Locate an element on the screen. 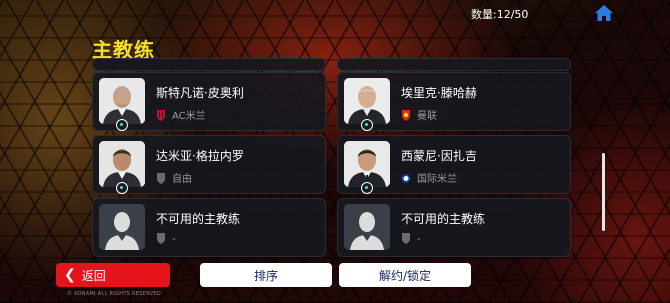 This screenshot has height=303, width=670. sort-button-label: 排序 is located at coordinates (265, 275).